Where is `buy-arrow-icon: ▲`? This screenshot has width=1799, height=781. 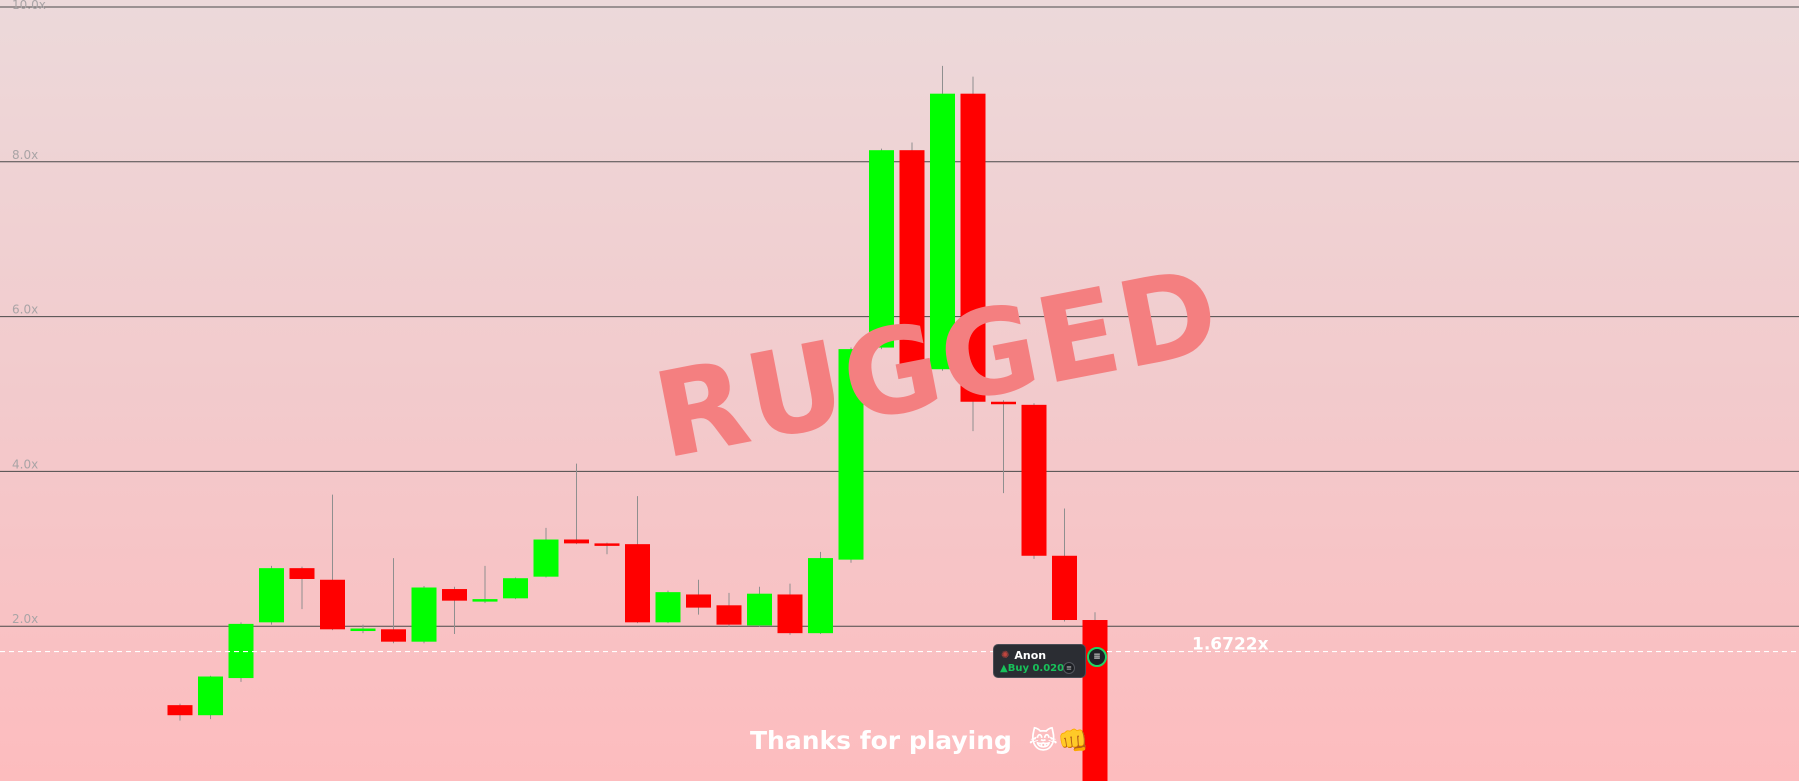
buy-arrow-icon: ▲ is located at coordinates (1004, 668).